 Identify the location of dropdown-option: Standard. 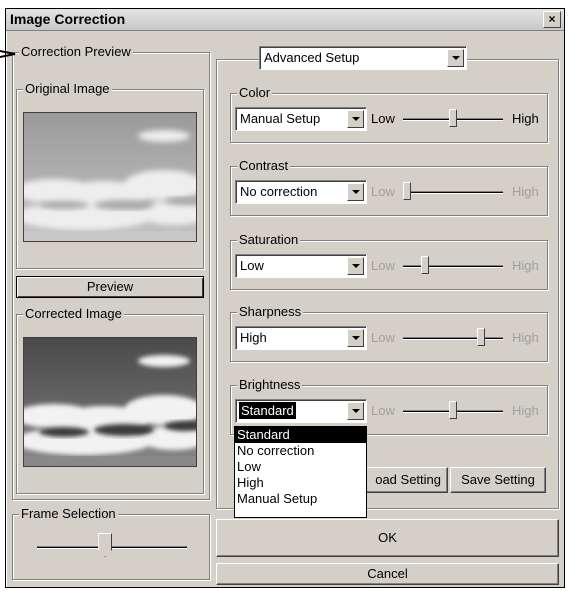
(300, 435).